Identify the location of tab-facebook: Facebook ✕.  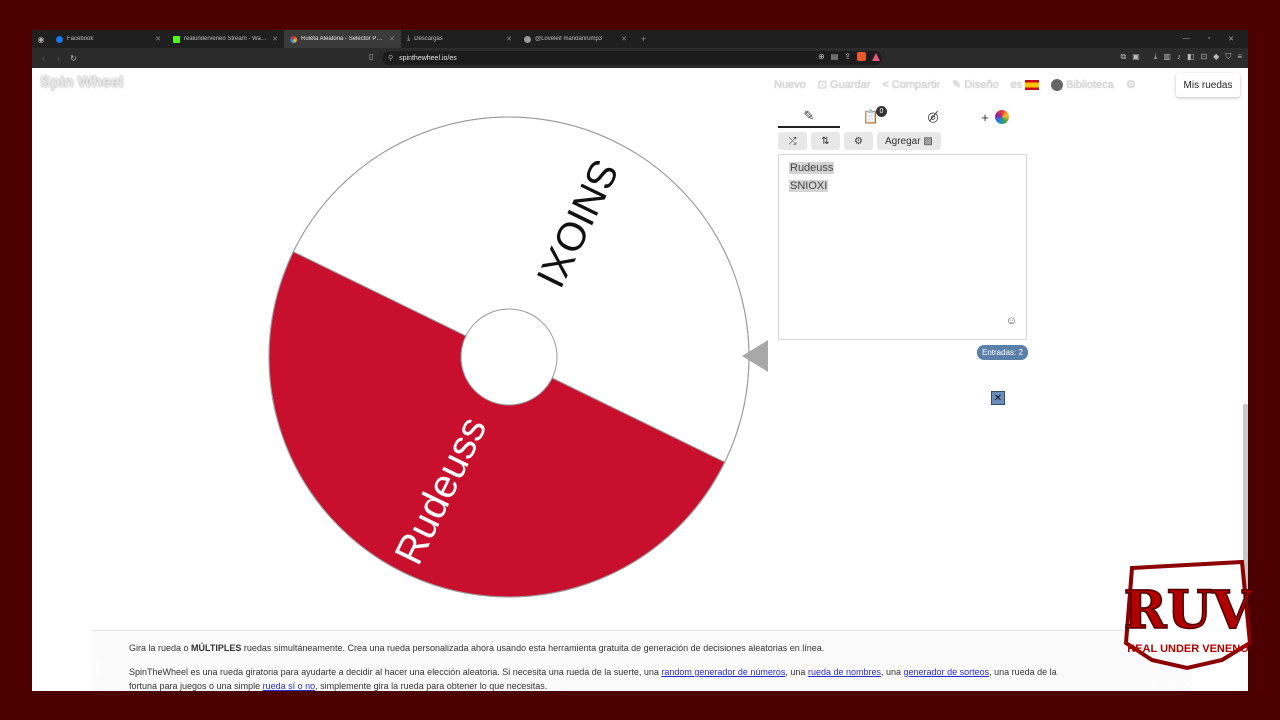
(108, 39).